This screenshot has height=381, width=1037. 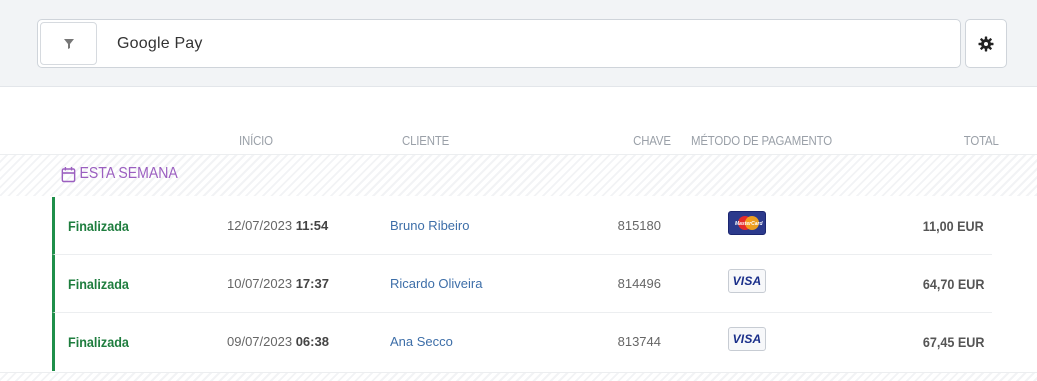 I want to click on search-input: Google Pay, so click(x=160, y=43).